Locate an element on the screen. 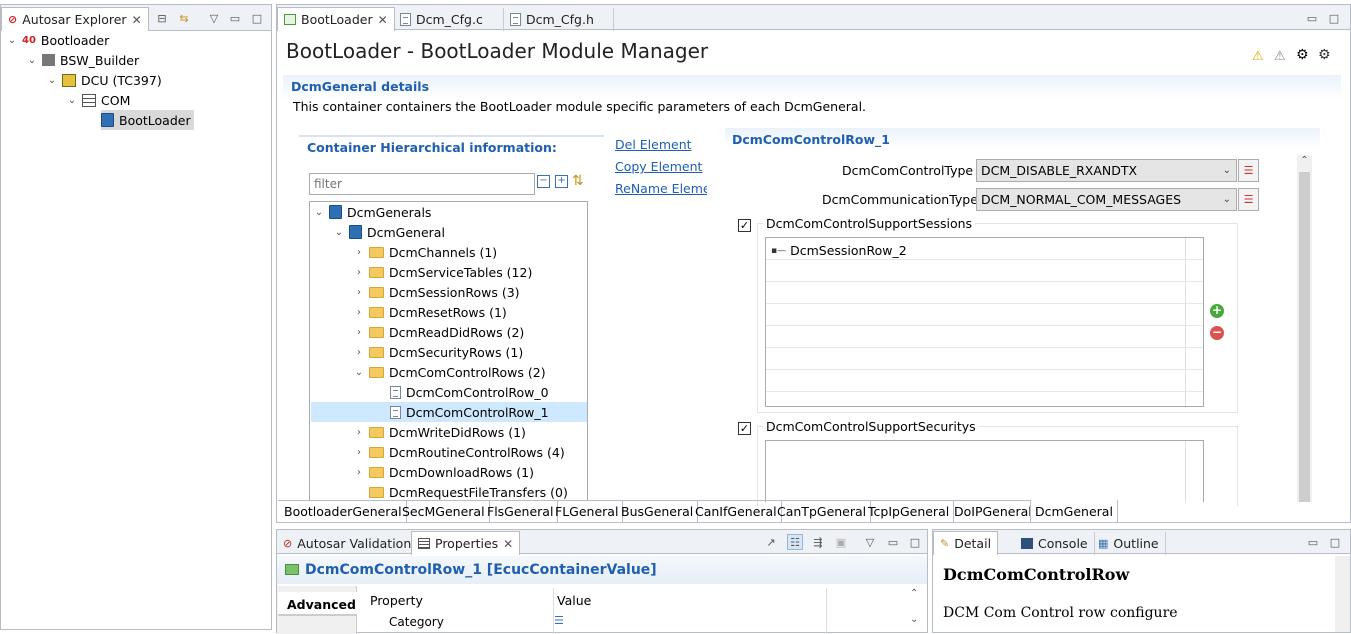  tab-secm-general: SecMGeneral is located at coordinates (444, 511).